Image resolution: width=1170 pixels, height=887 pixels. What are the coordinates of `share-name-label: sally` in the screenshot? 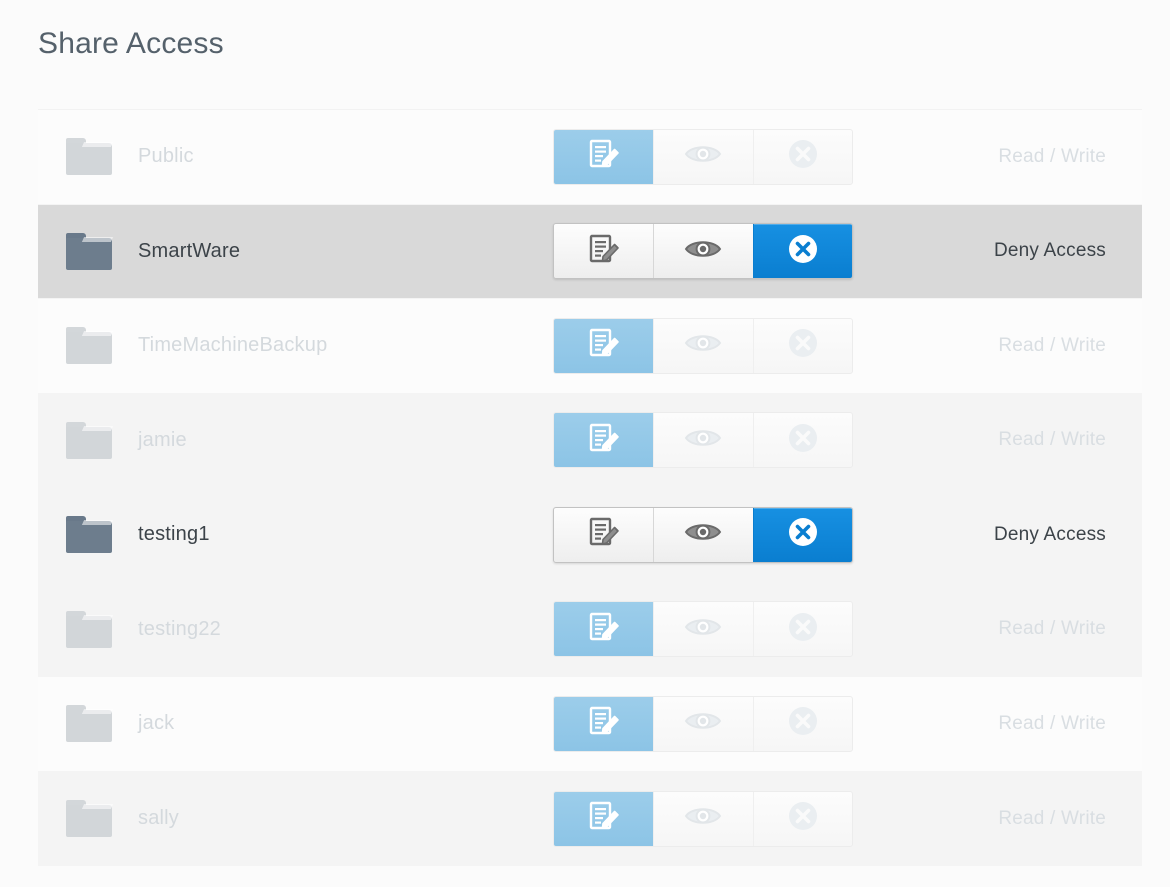 It's located at (159, 818).